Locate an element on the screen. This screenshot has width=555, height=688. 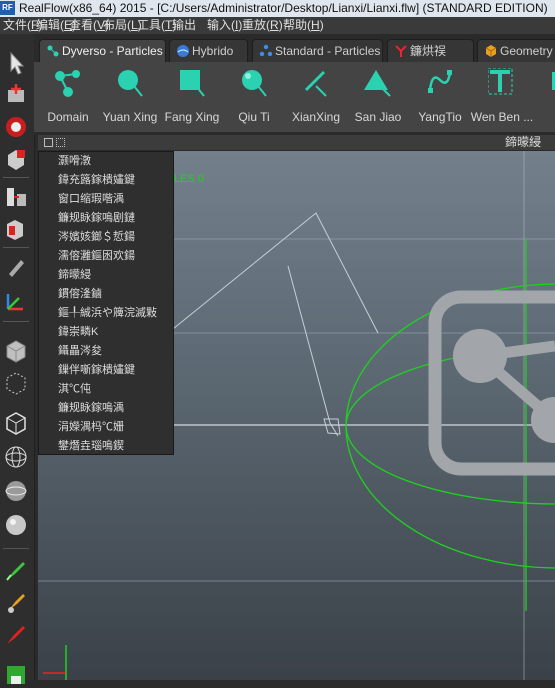
shaded-sphere-wire-icon is located at coordinates (16, 491).